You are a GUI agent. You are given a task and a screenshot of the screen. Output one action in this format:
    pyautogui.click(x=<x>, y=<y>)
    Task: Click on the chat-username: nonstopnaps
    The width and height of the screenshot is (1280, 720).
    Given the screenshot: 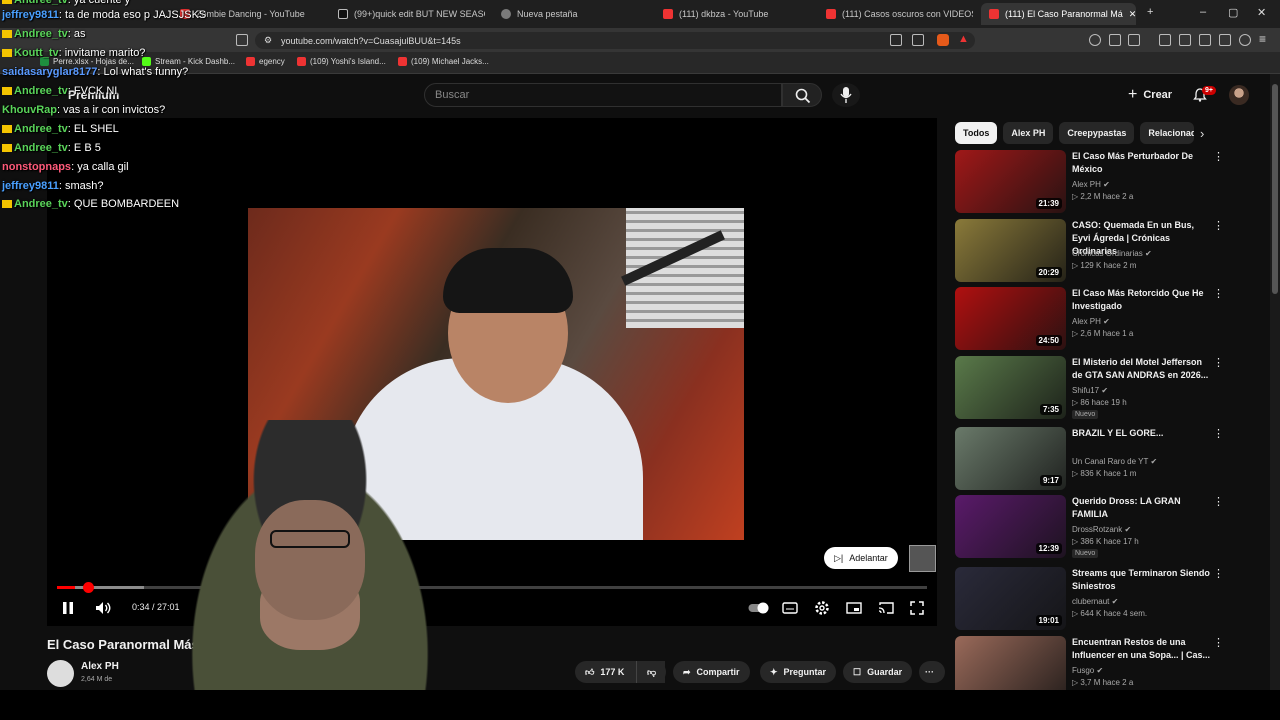 What is the action you would take?
    pyautogui.click(x=36, y=167)
    